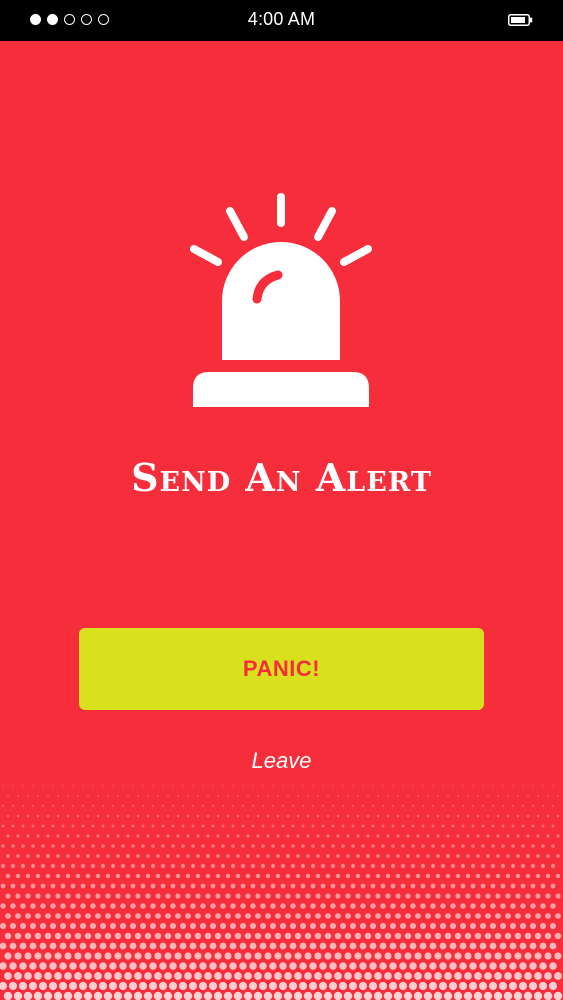 The image size is (563, 1000). I want to click on status-time: 4:00 AM, so click(281, 19).